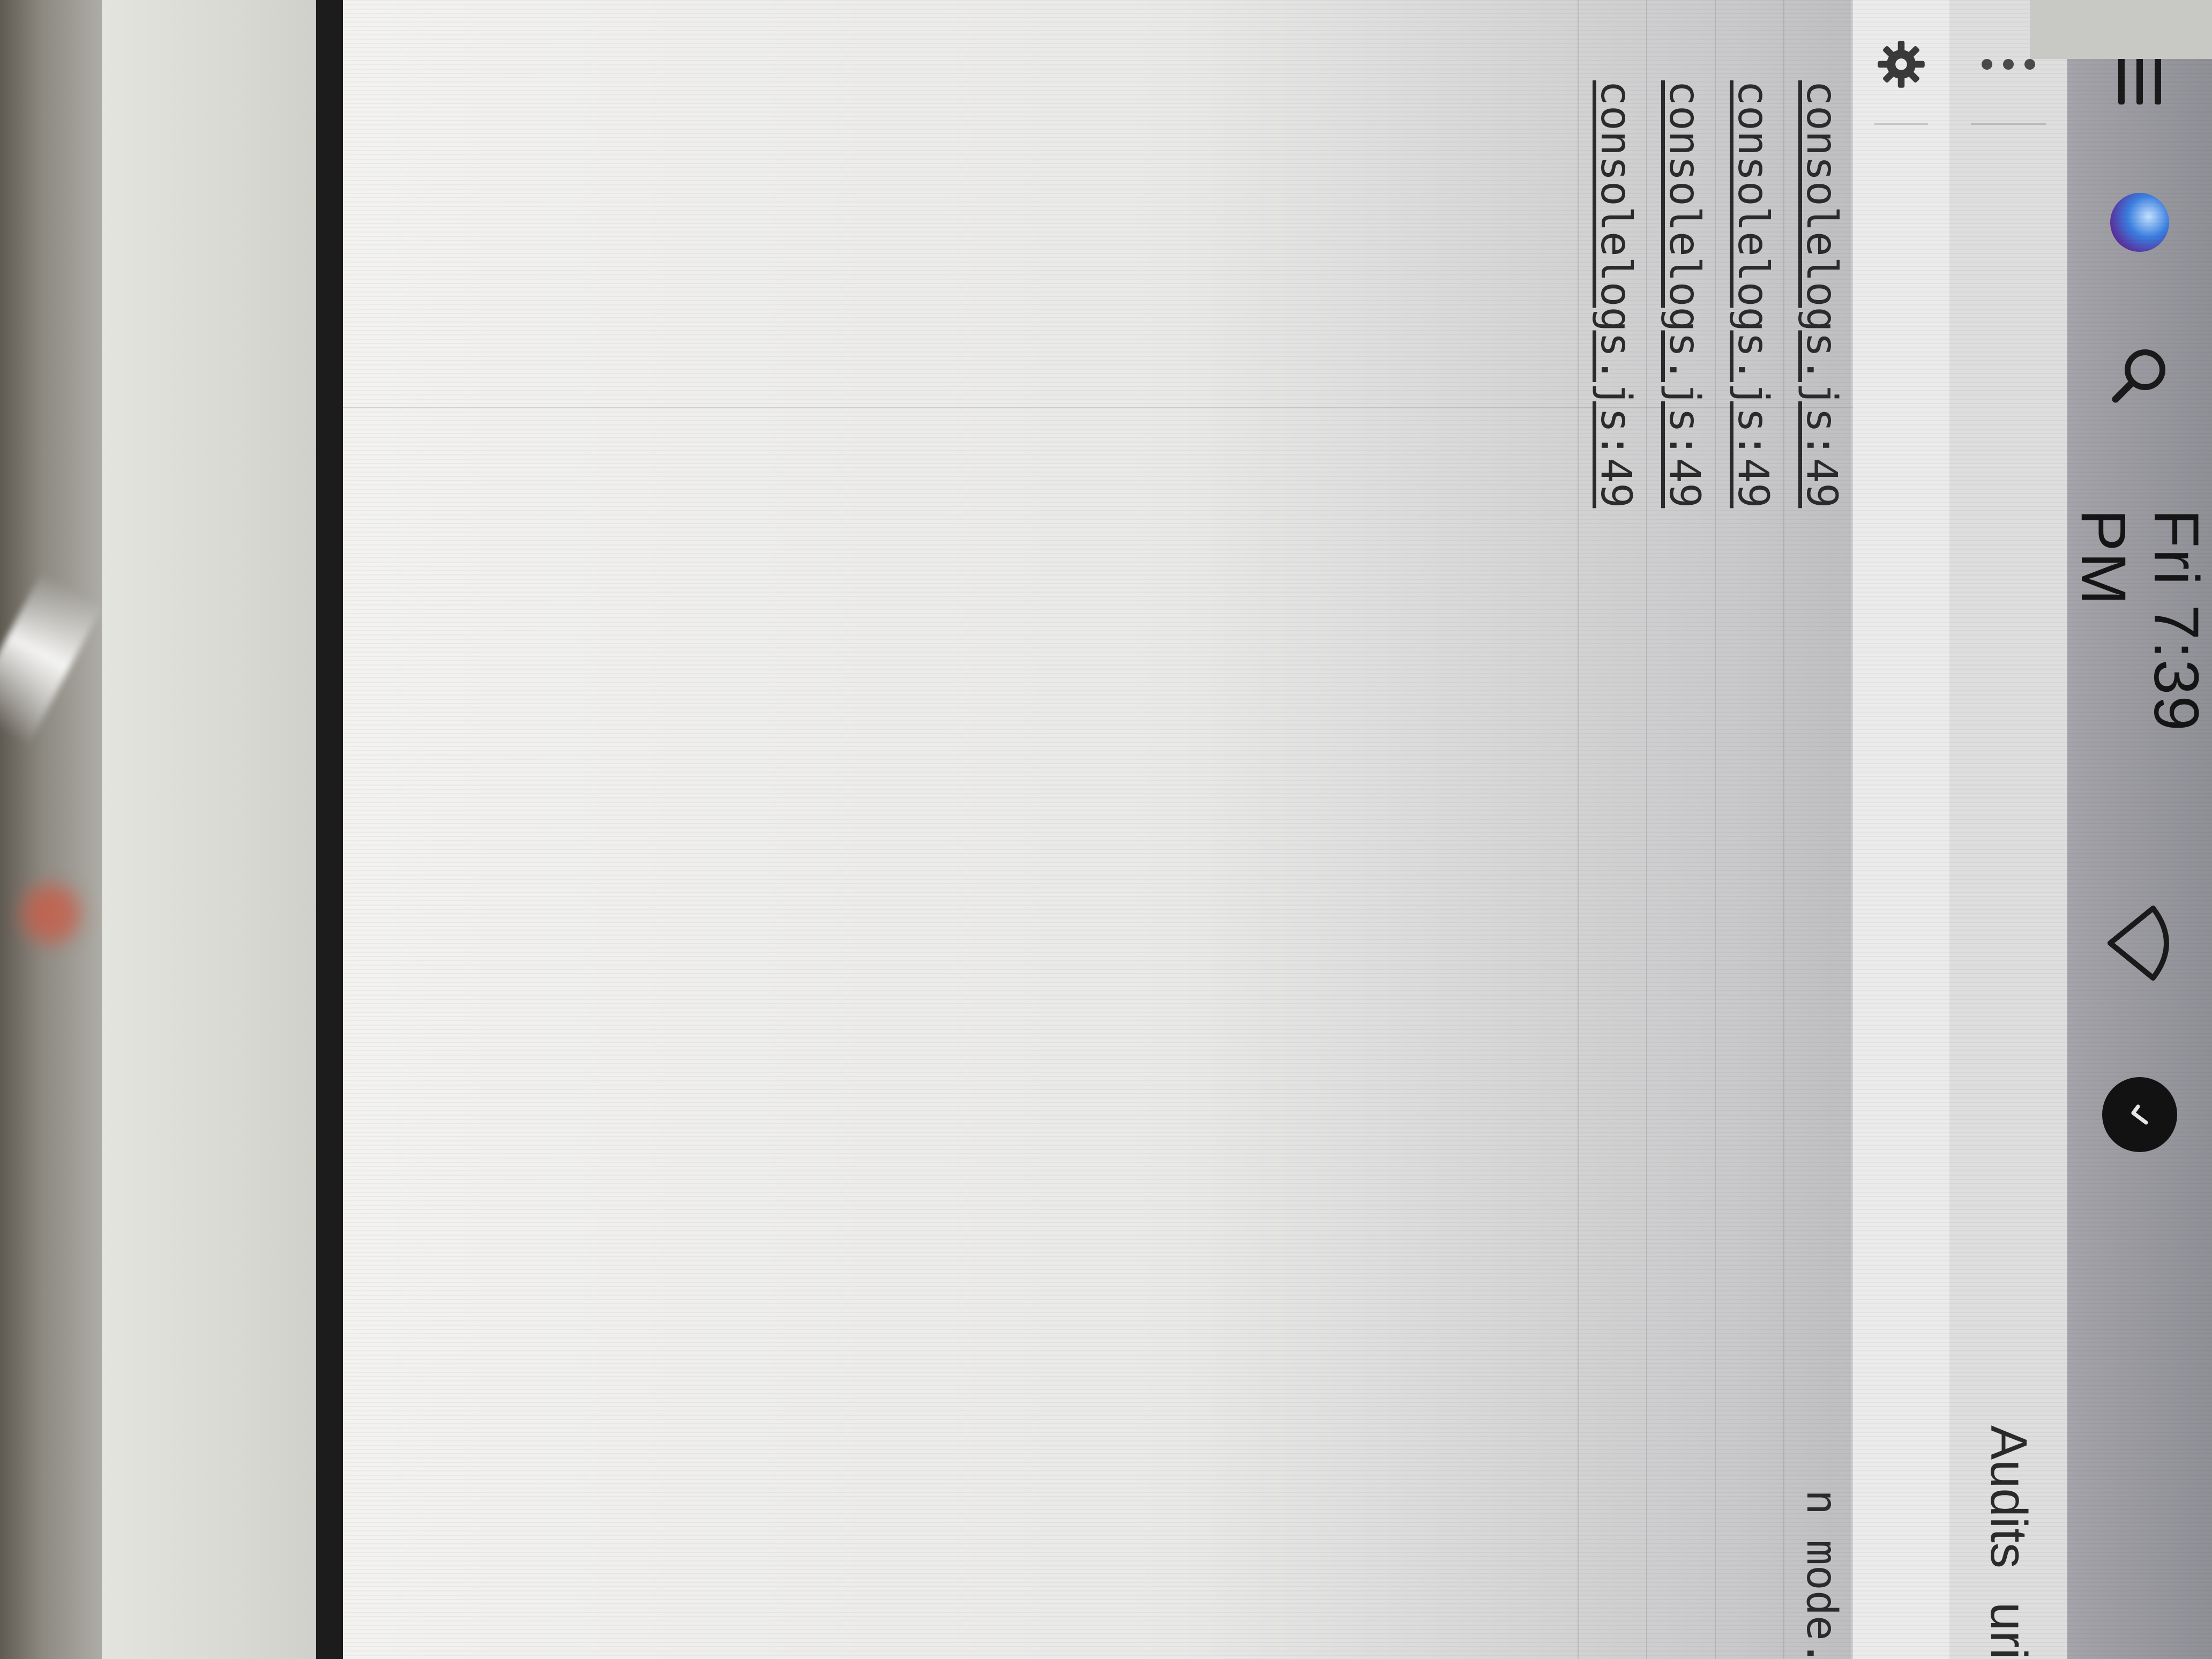 This screenshot has width=2212, height=1659. Describe the element at coordinates (1818, 829) in the screenshot. I see `console-row: consolelogs.js:49 n mode.` at that location.